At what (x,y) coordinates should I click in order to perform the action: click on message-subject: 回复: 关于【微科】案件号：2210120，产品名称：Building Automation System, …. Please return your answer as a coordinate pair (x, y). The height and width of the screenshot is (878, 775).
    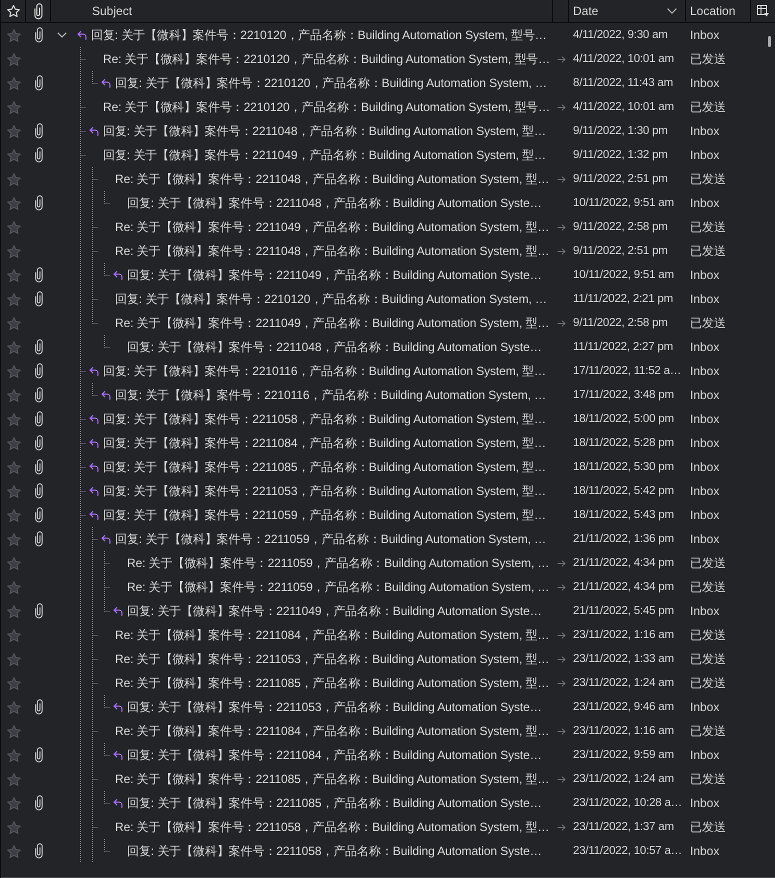
    Looking at the image, I should click on (331, 299).